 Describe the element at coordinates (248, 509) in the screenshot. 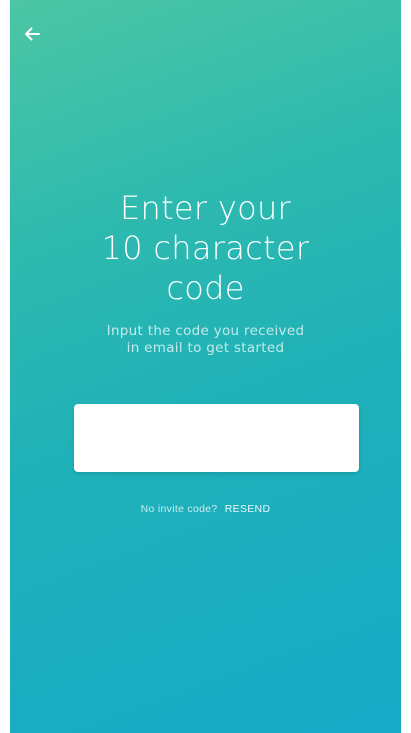

I see `resend-link: RESEND` at that location.